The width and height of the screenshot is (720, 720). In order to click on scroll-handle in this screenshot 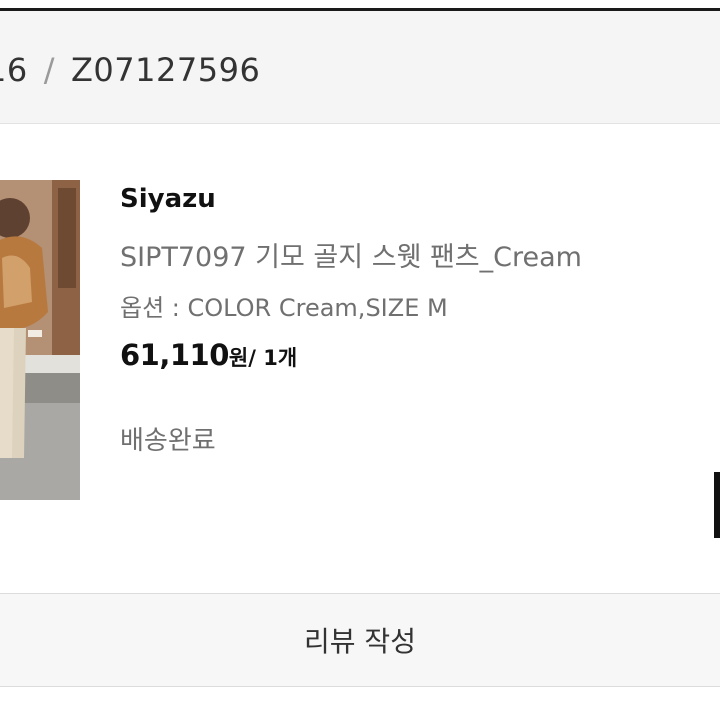, I will do `click(717, 505)`.